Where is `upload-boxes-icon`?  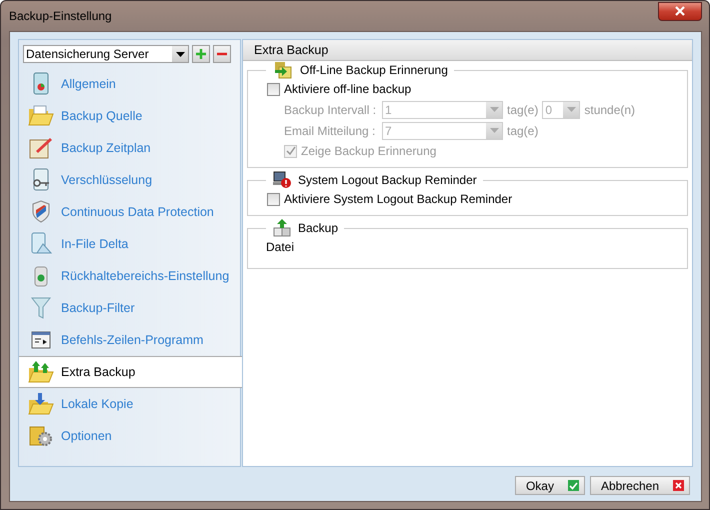
upload-boxes-icon is located at coordinates (282, 228).